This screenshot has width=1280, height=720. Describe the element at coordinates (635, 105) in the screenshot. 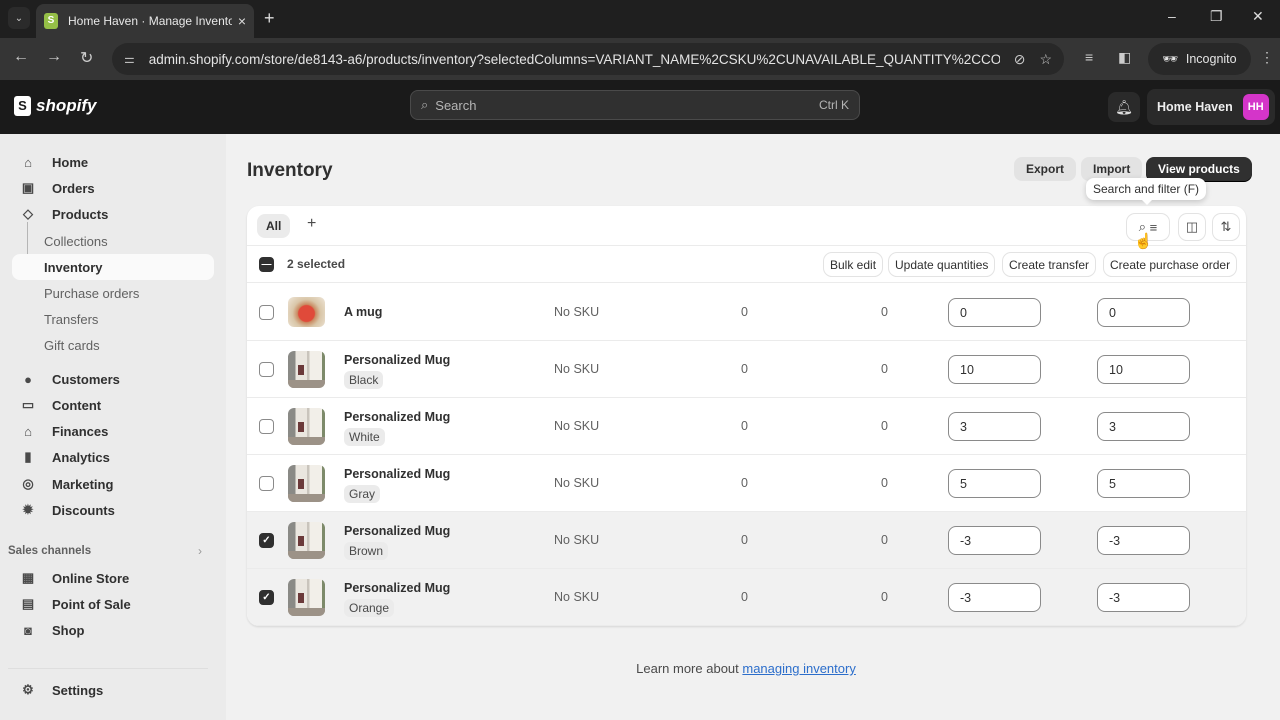

I see `global-search-input: ⌕ Search Ctrl K` at that location.